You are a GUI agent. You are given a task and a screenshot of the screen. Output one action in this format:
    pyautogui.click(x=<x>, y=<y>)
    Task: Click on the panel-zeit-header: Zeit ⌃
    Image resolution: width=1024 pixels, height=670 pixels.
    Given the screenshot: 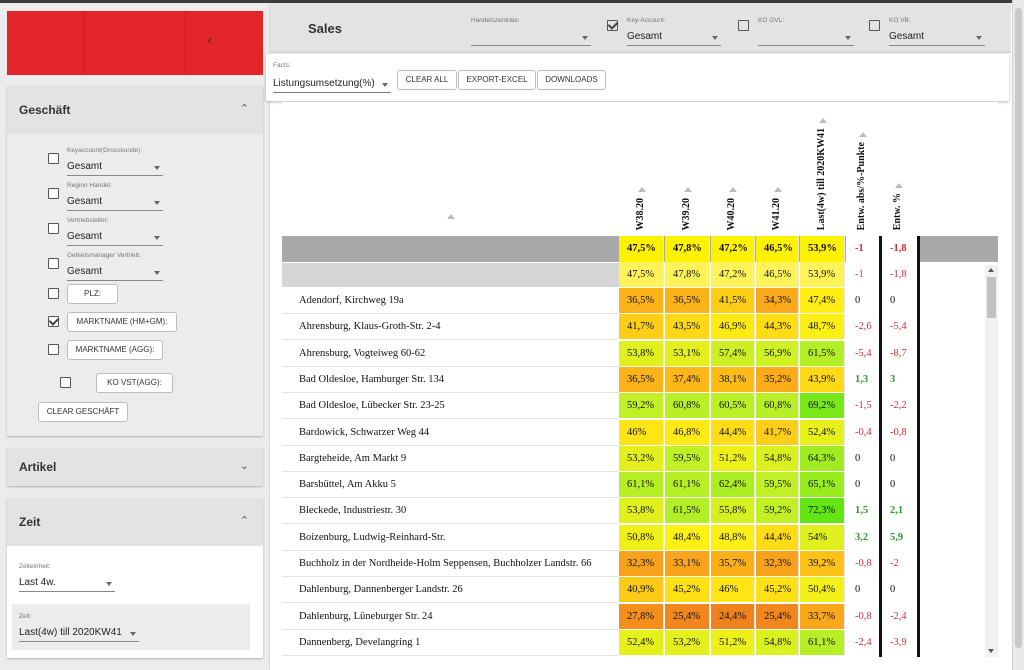 What is the action you would take?
    pyautogui.click(x=135, y=522)
    